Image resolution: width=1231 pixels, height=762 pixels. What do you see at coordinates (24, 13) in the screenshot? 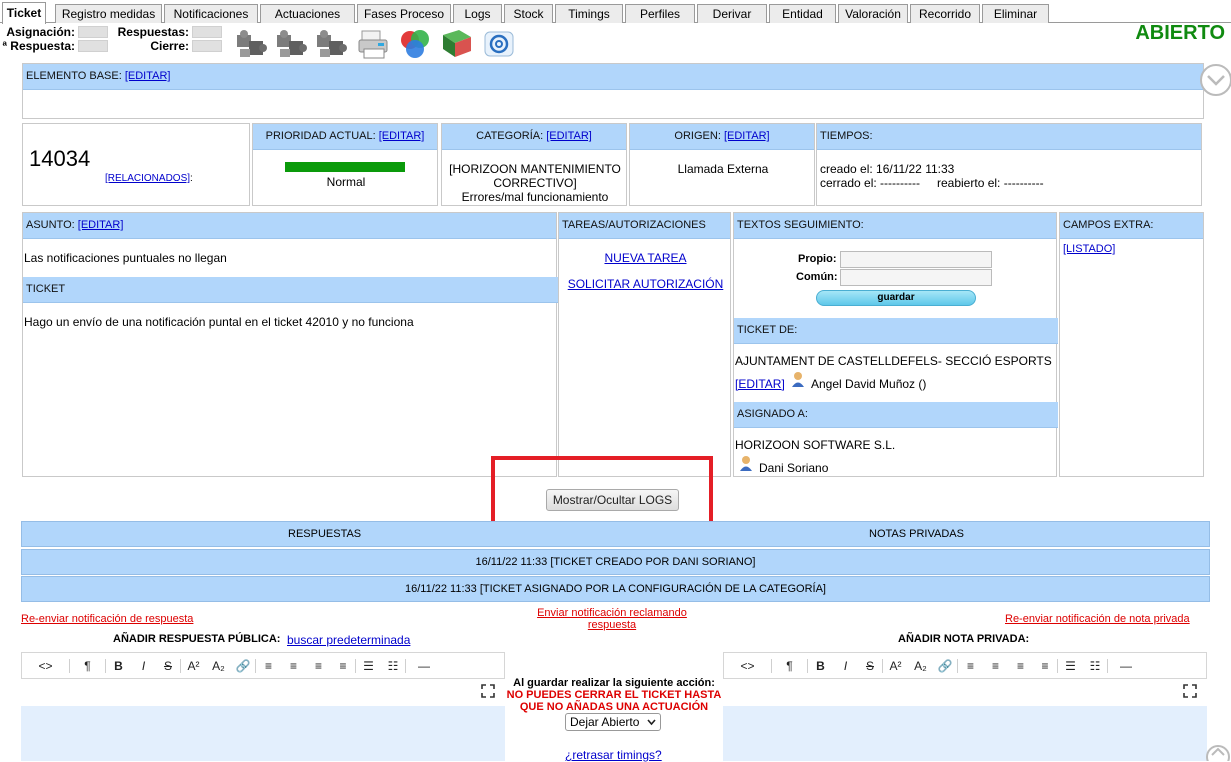
I see `tab-ticket: Ticket` at bounding box center [24, 13].